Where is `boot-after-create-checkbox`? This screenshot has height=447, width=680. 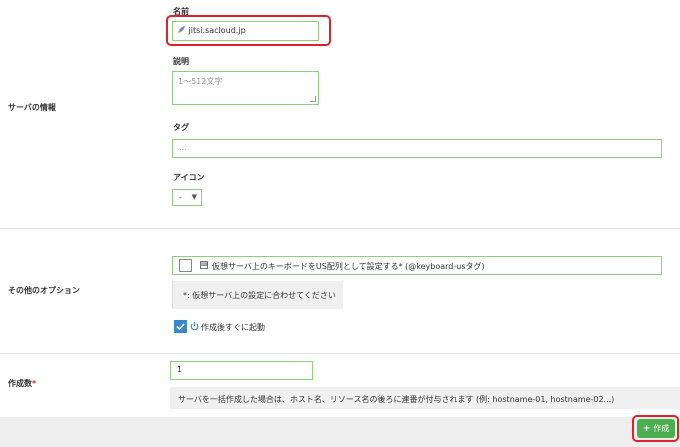 boot-after-create-checkbox is located at coordinates (180, 326).